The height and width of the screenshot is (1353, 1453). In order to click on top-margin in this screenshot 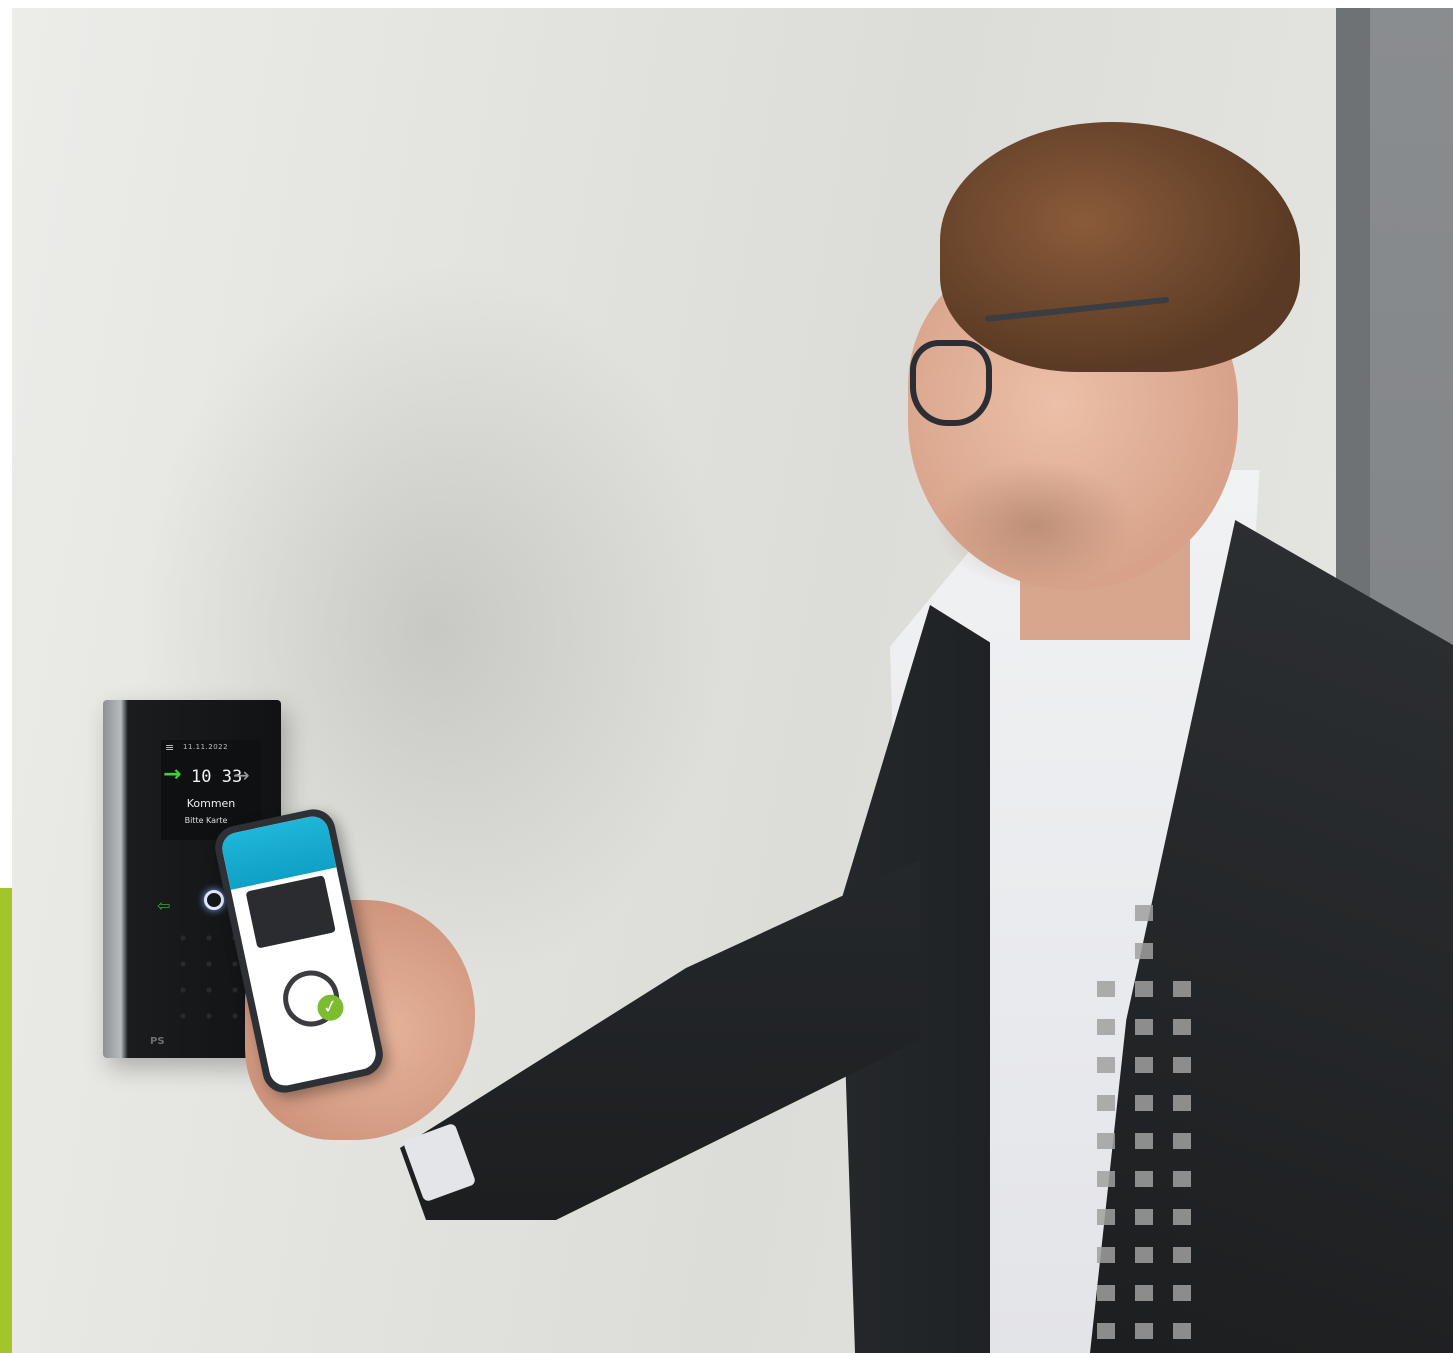, I will do `click(726, 4)`.